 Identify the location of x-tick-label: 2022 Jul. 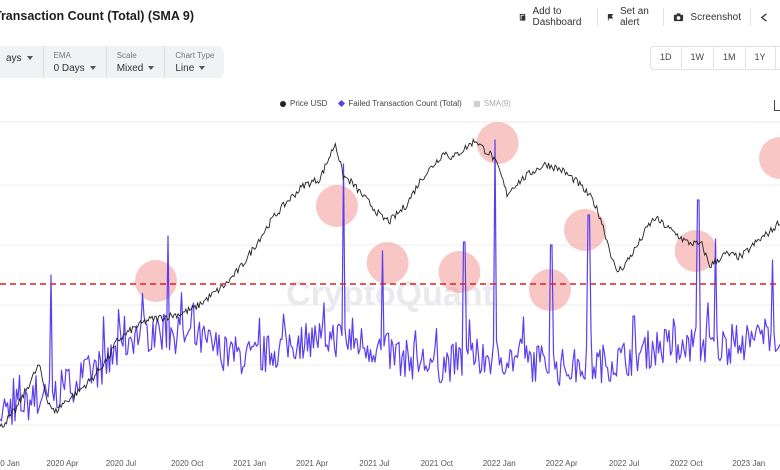
(624, 463).